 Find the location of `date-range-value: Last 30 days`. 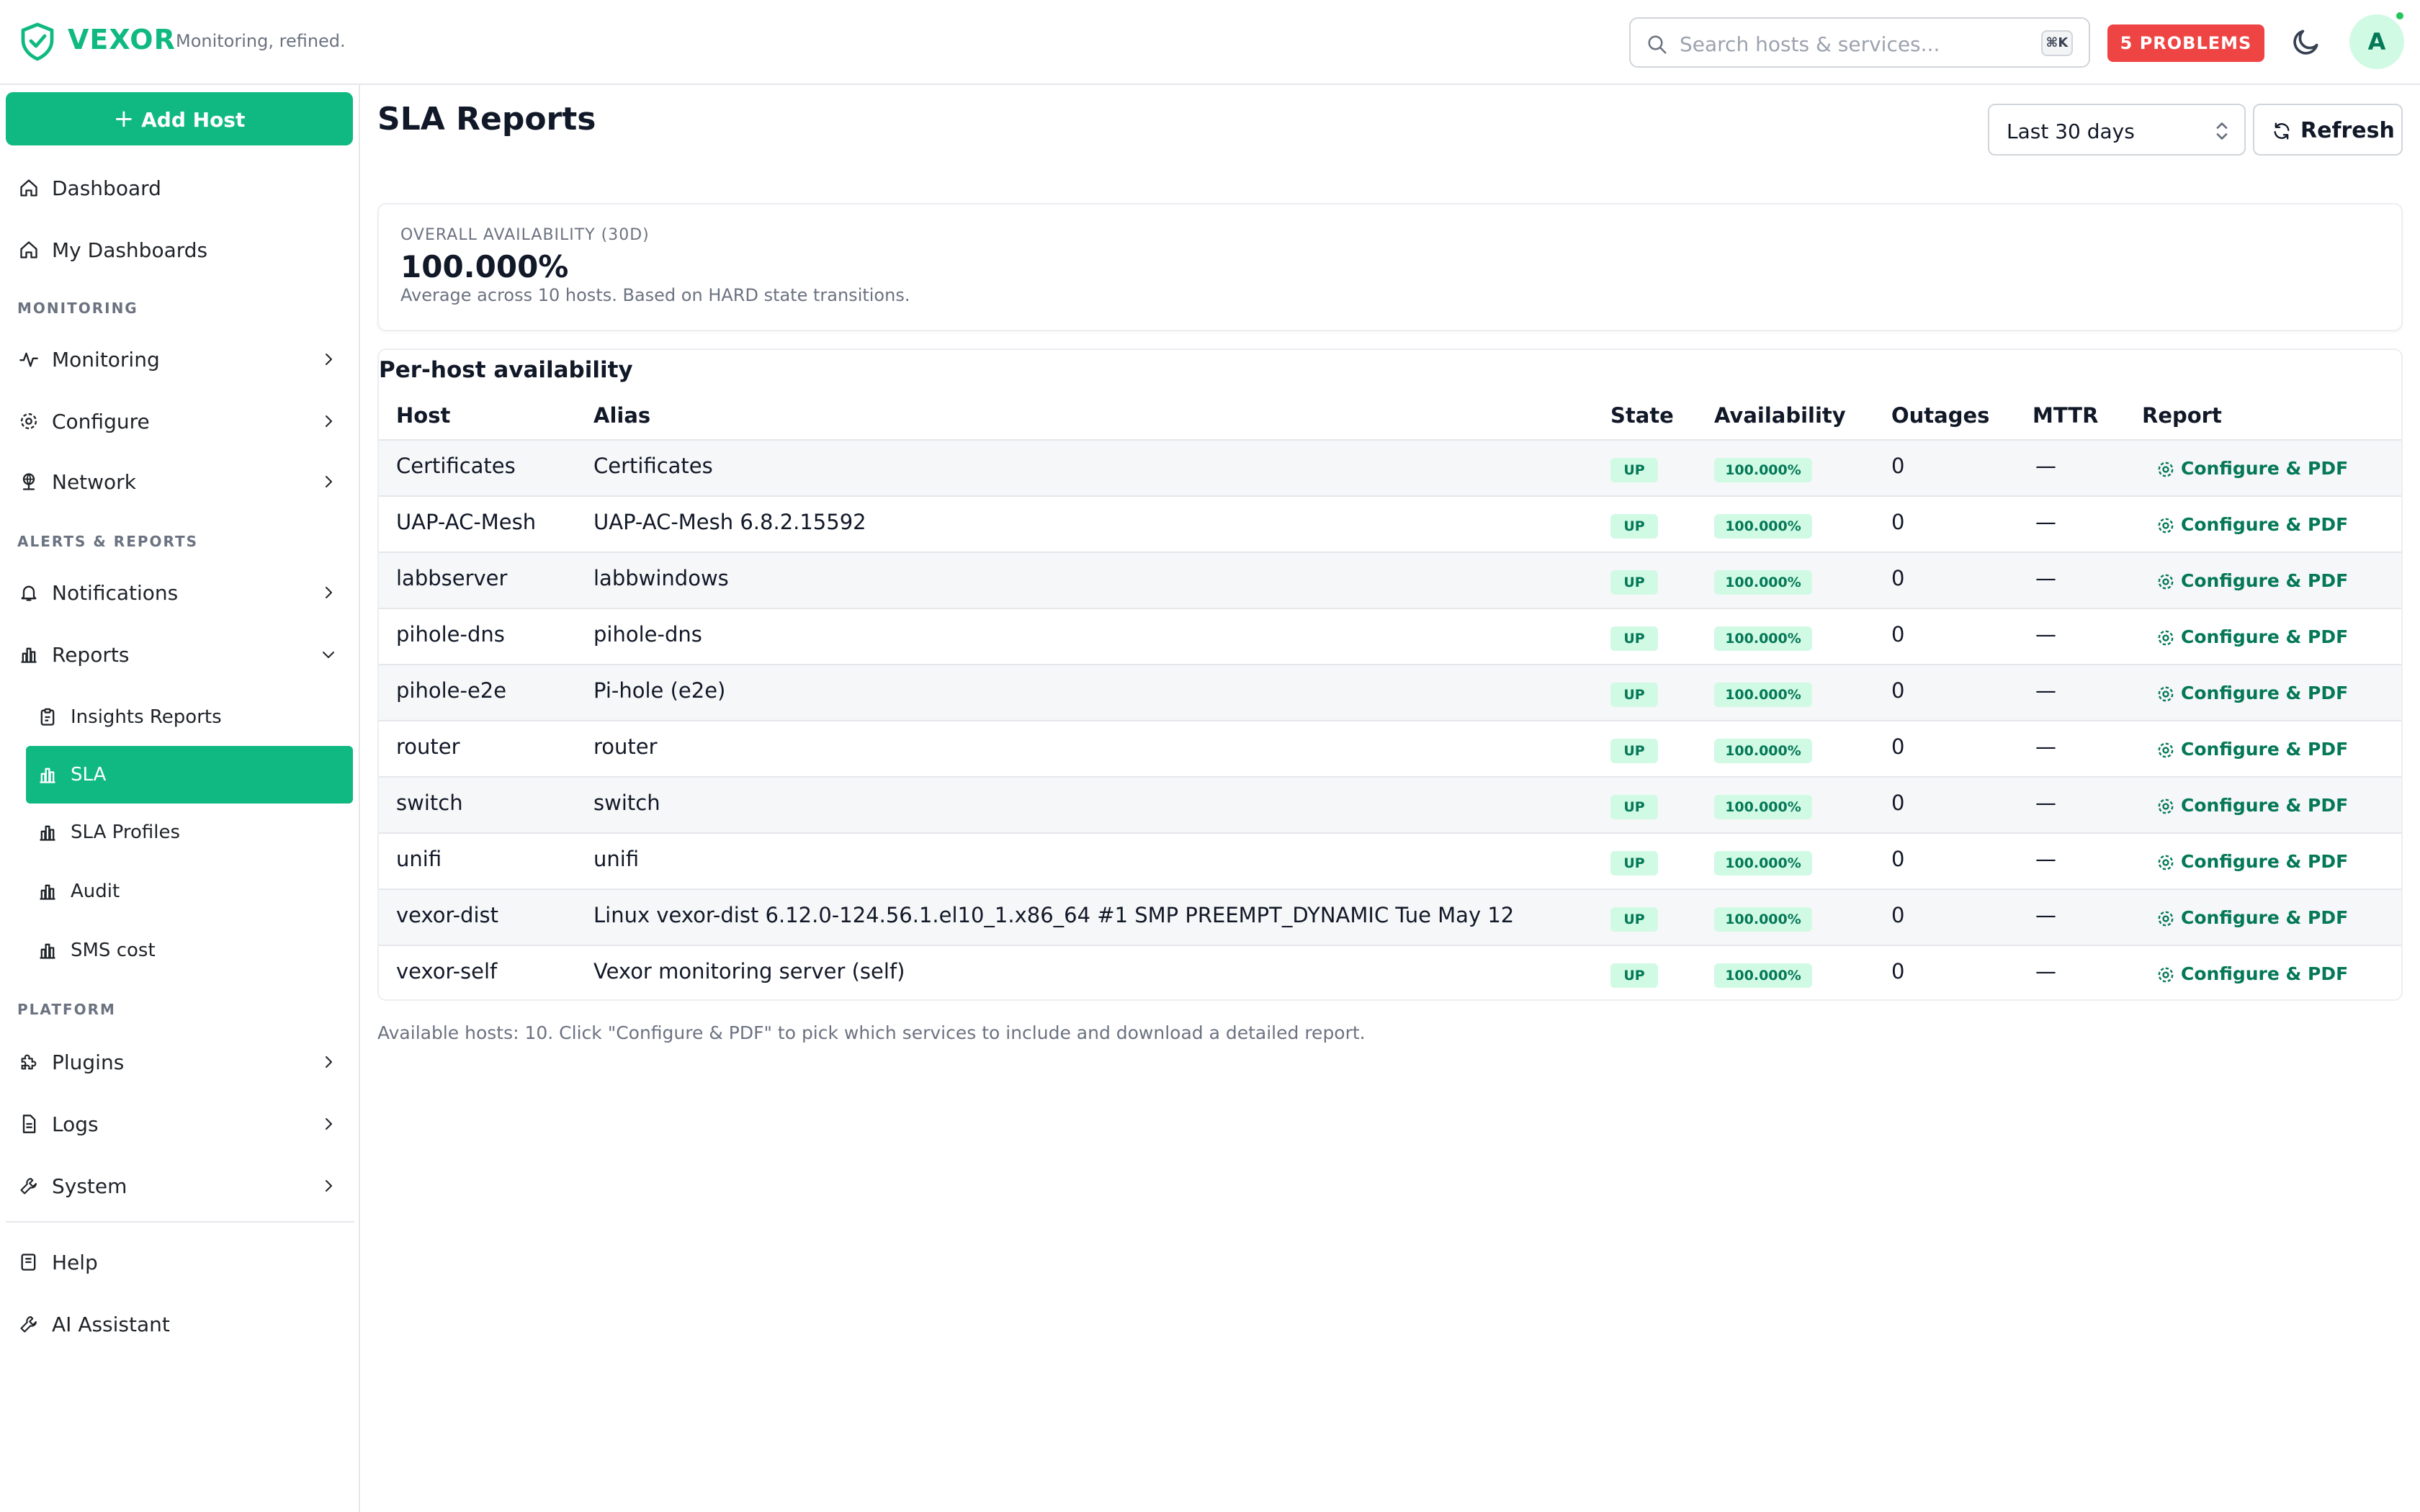

date-range-value: Last 30 days is located at coordinates (2071, 131).